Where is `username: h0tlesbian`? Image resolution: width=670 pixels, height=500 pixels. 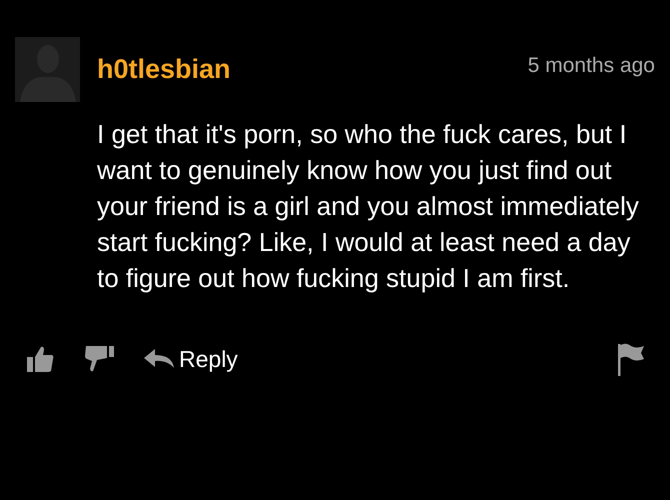 username: h0tlesbian is located at coordinates (304, 69).